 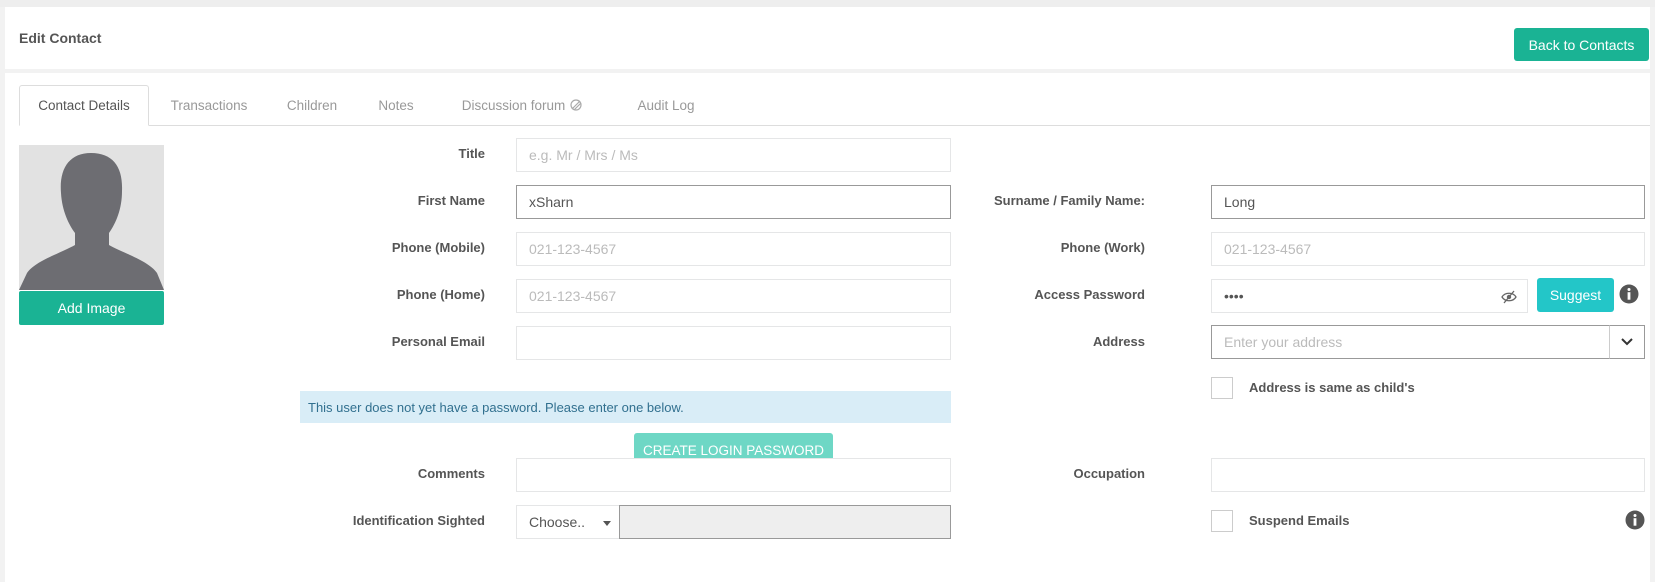 I want to click on chevron-down-icon, so click(x=1627, y=342).